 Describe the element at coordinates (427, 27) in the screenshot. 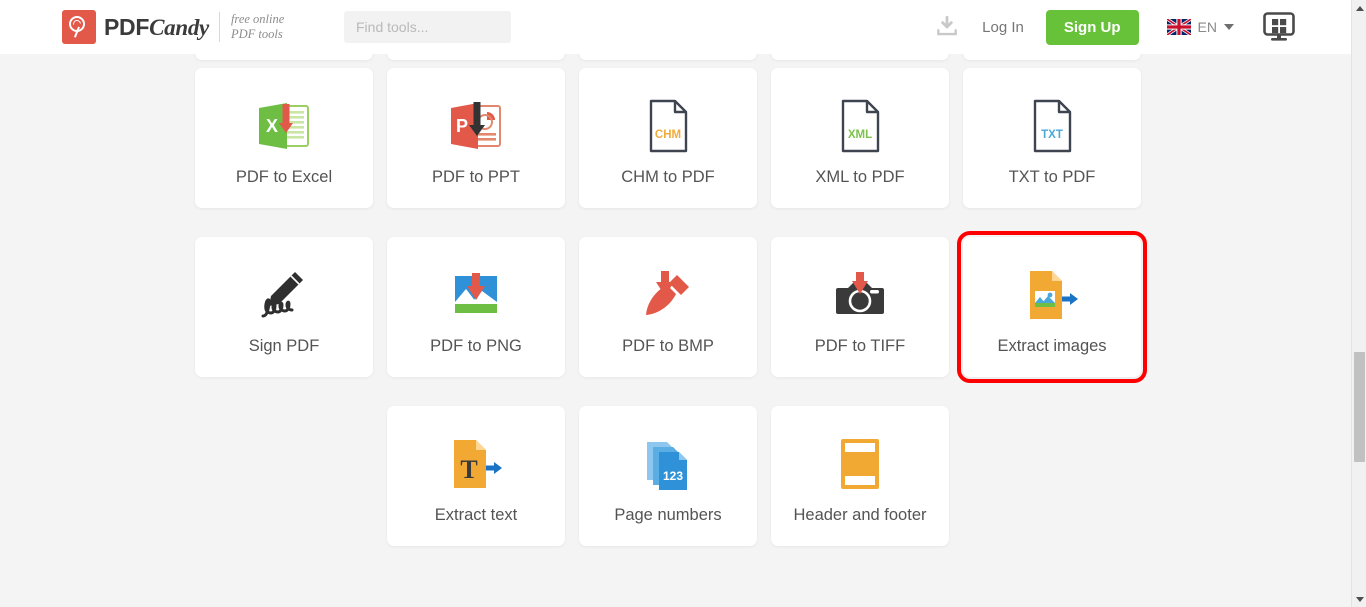

I see `search-input` at that location.